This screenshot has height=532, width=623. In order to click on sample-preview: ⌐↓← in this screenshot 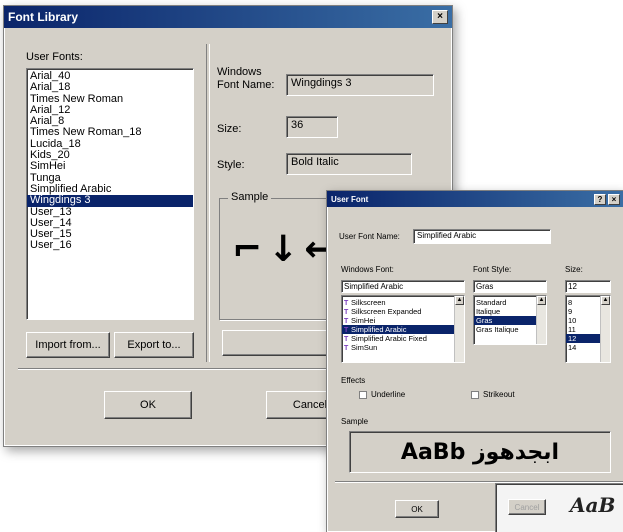, I will do `click(286, 249)`.